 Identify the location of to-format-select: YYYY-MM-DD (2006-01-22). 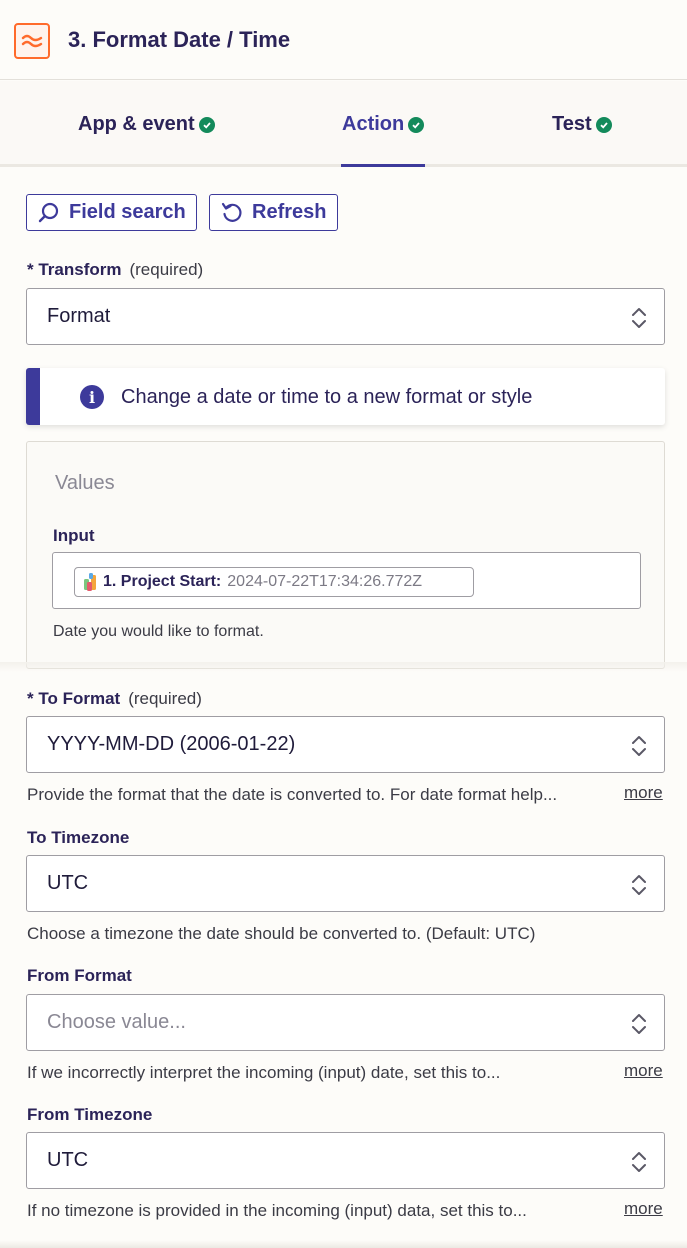
(345, 744).